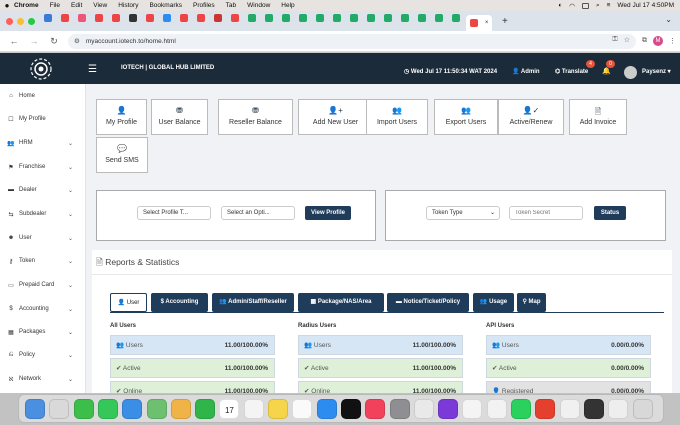 This screenshot has height=425, width=680. I want to click on sidebar-item-my-profile: ☐ My Profile, so click(43, 119).